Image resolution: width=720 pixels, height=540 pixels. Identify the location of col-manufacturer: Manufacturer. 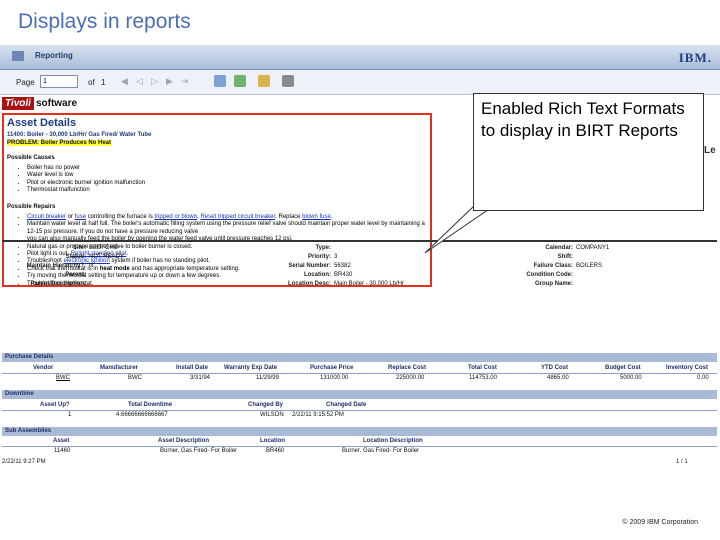
(119, 368).